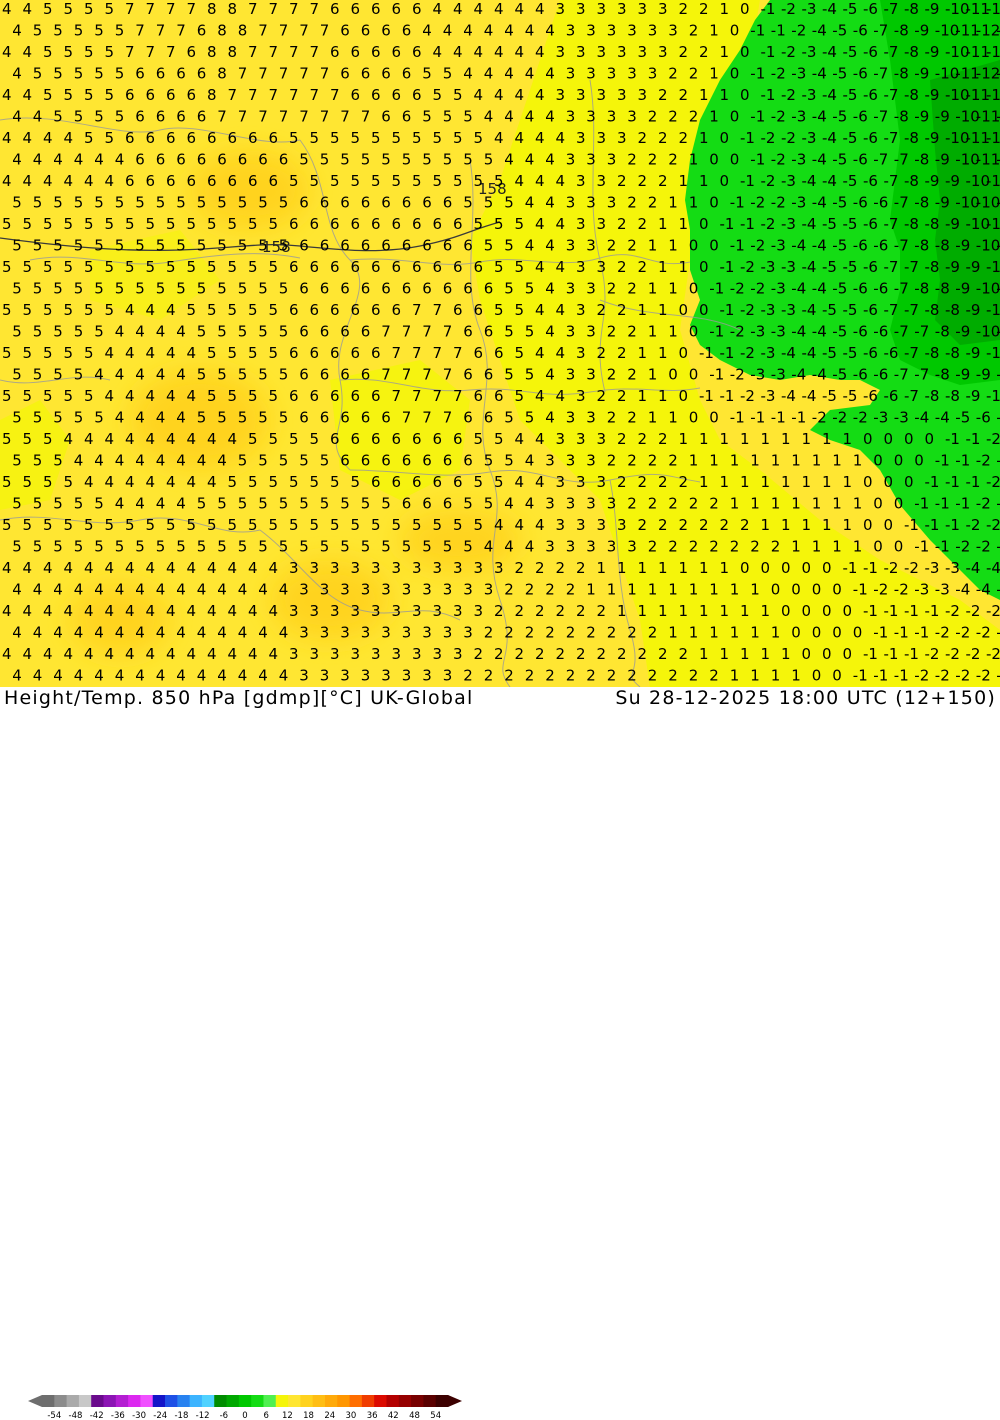 The image size is (1000, 1420). What do you see at coordinates (73, 1401) in the screenshot?
I see `legend-swatch` at bounding box center [73, 1401].